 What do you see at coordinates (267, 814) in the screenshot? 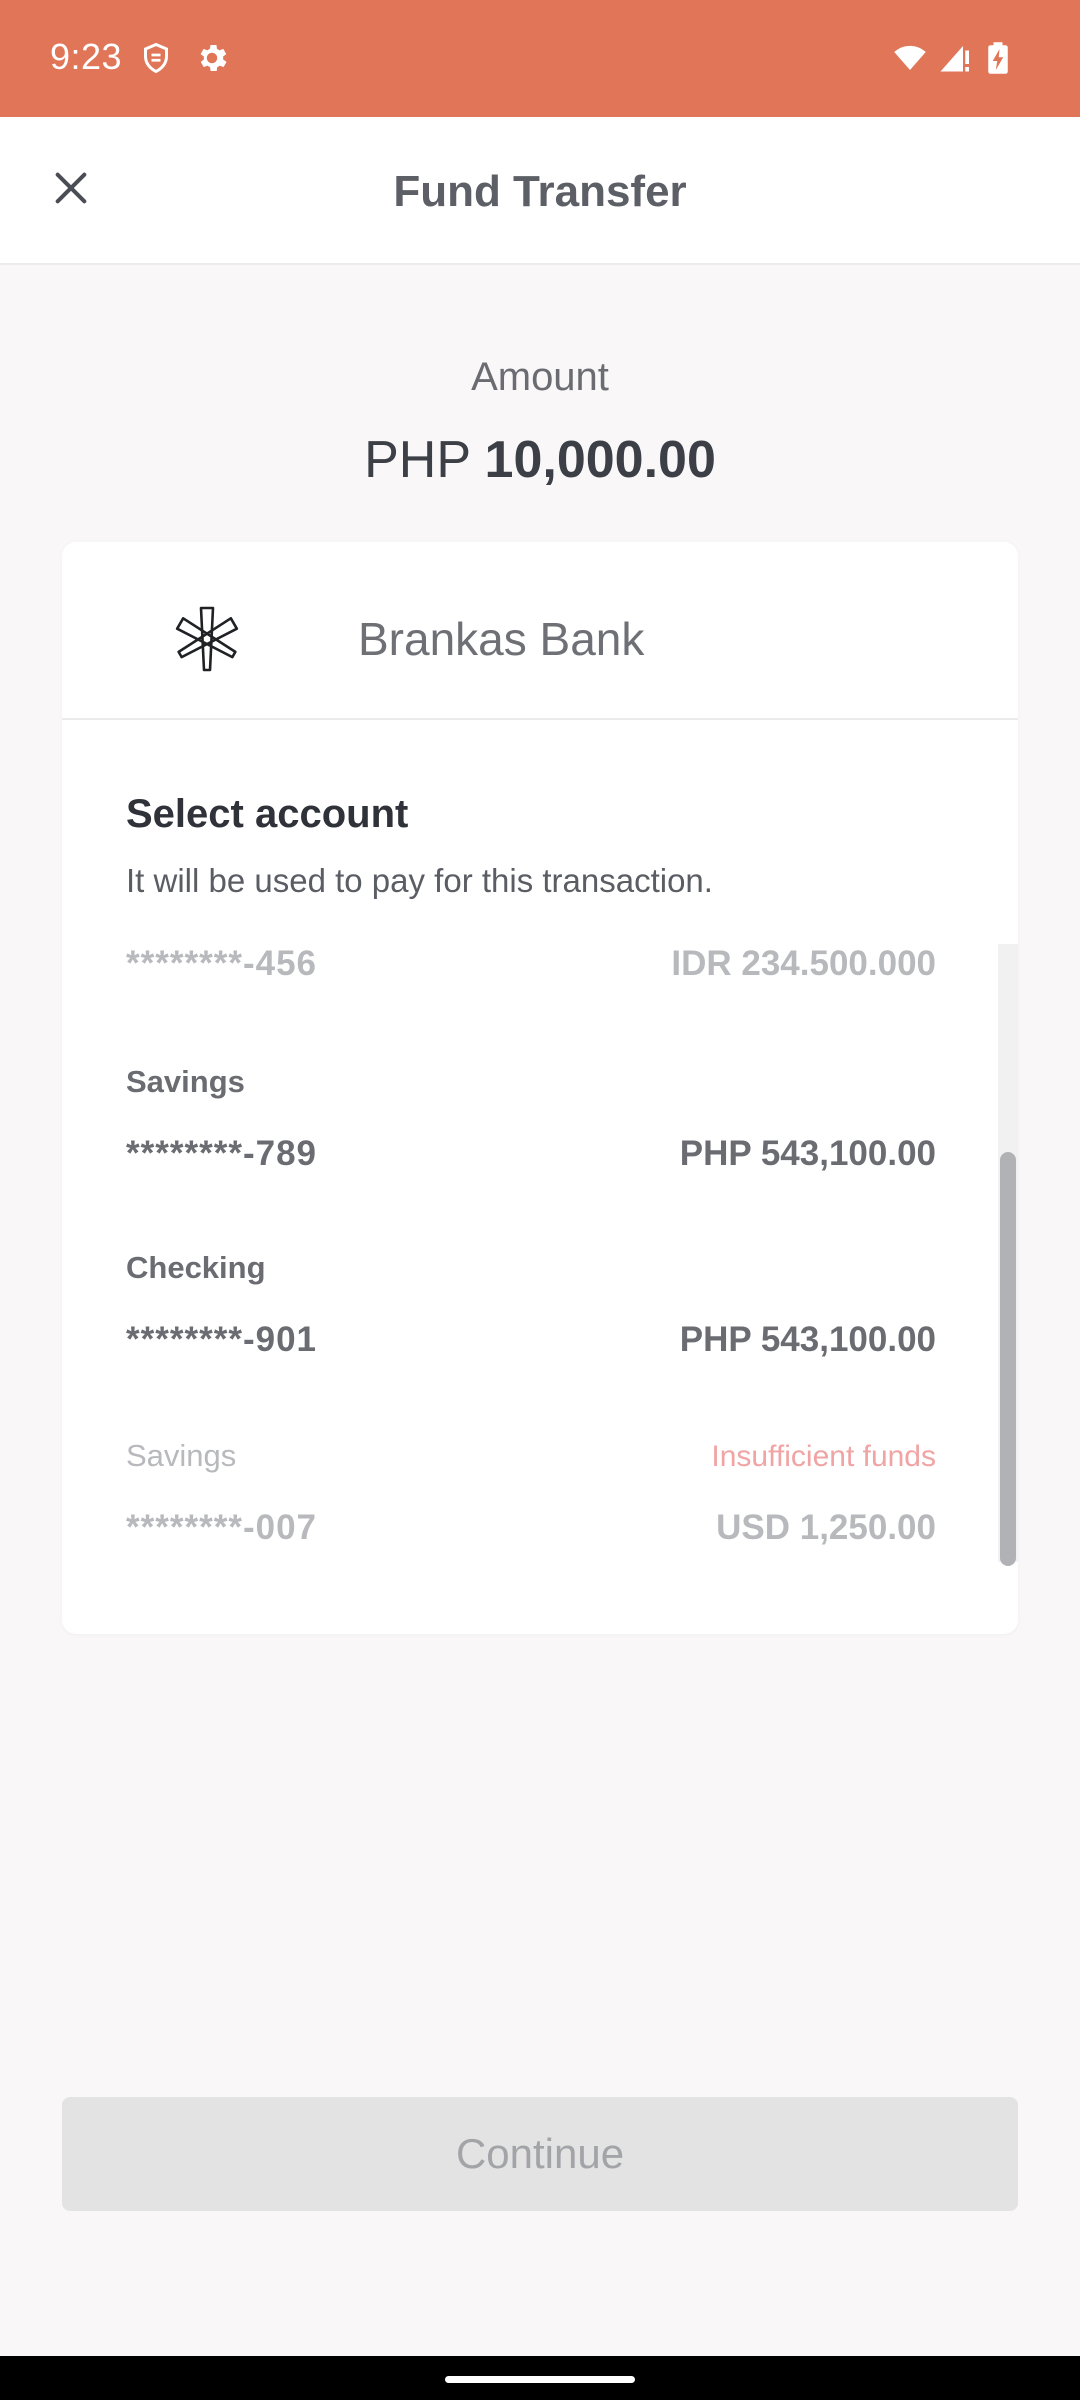
I see `select-account-title: Select account` at bounding box center [267, 814].